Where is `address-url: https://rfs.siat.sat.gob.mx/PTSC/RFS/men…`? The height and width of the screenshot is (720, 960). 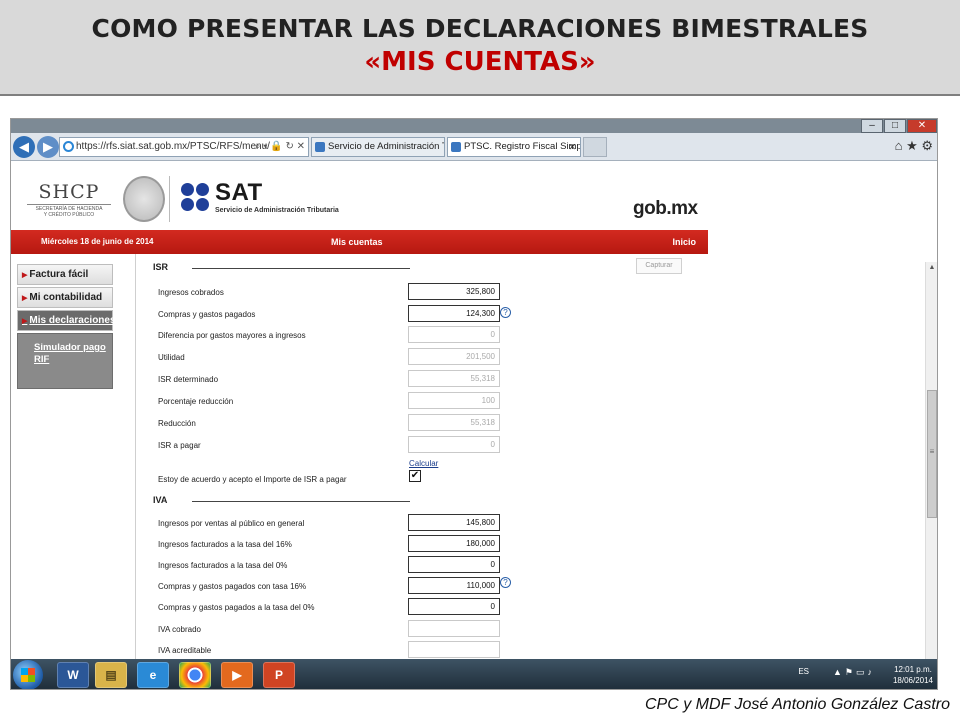 address-url: https://rfs.siat.sat.gob.mx/PTSC/RFS/men… is located at coordinates (173, 146).